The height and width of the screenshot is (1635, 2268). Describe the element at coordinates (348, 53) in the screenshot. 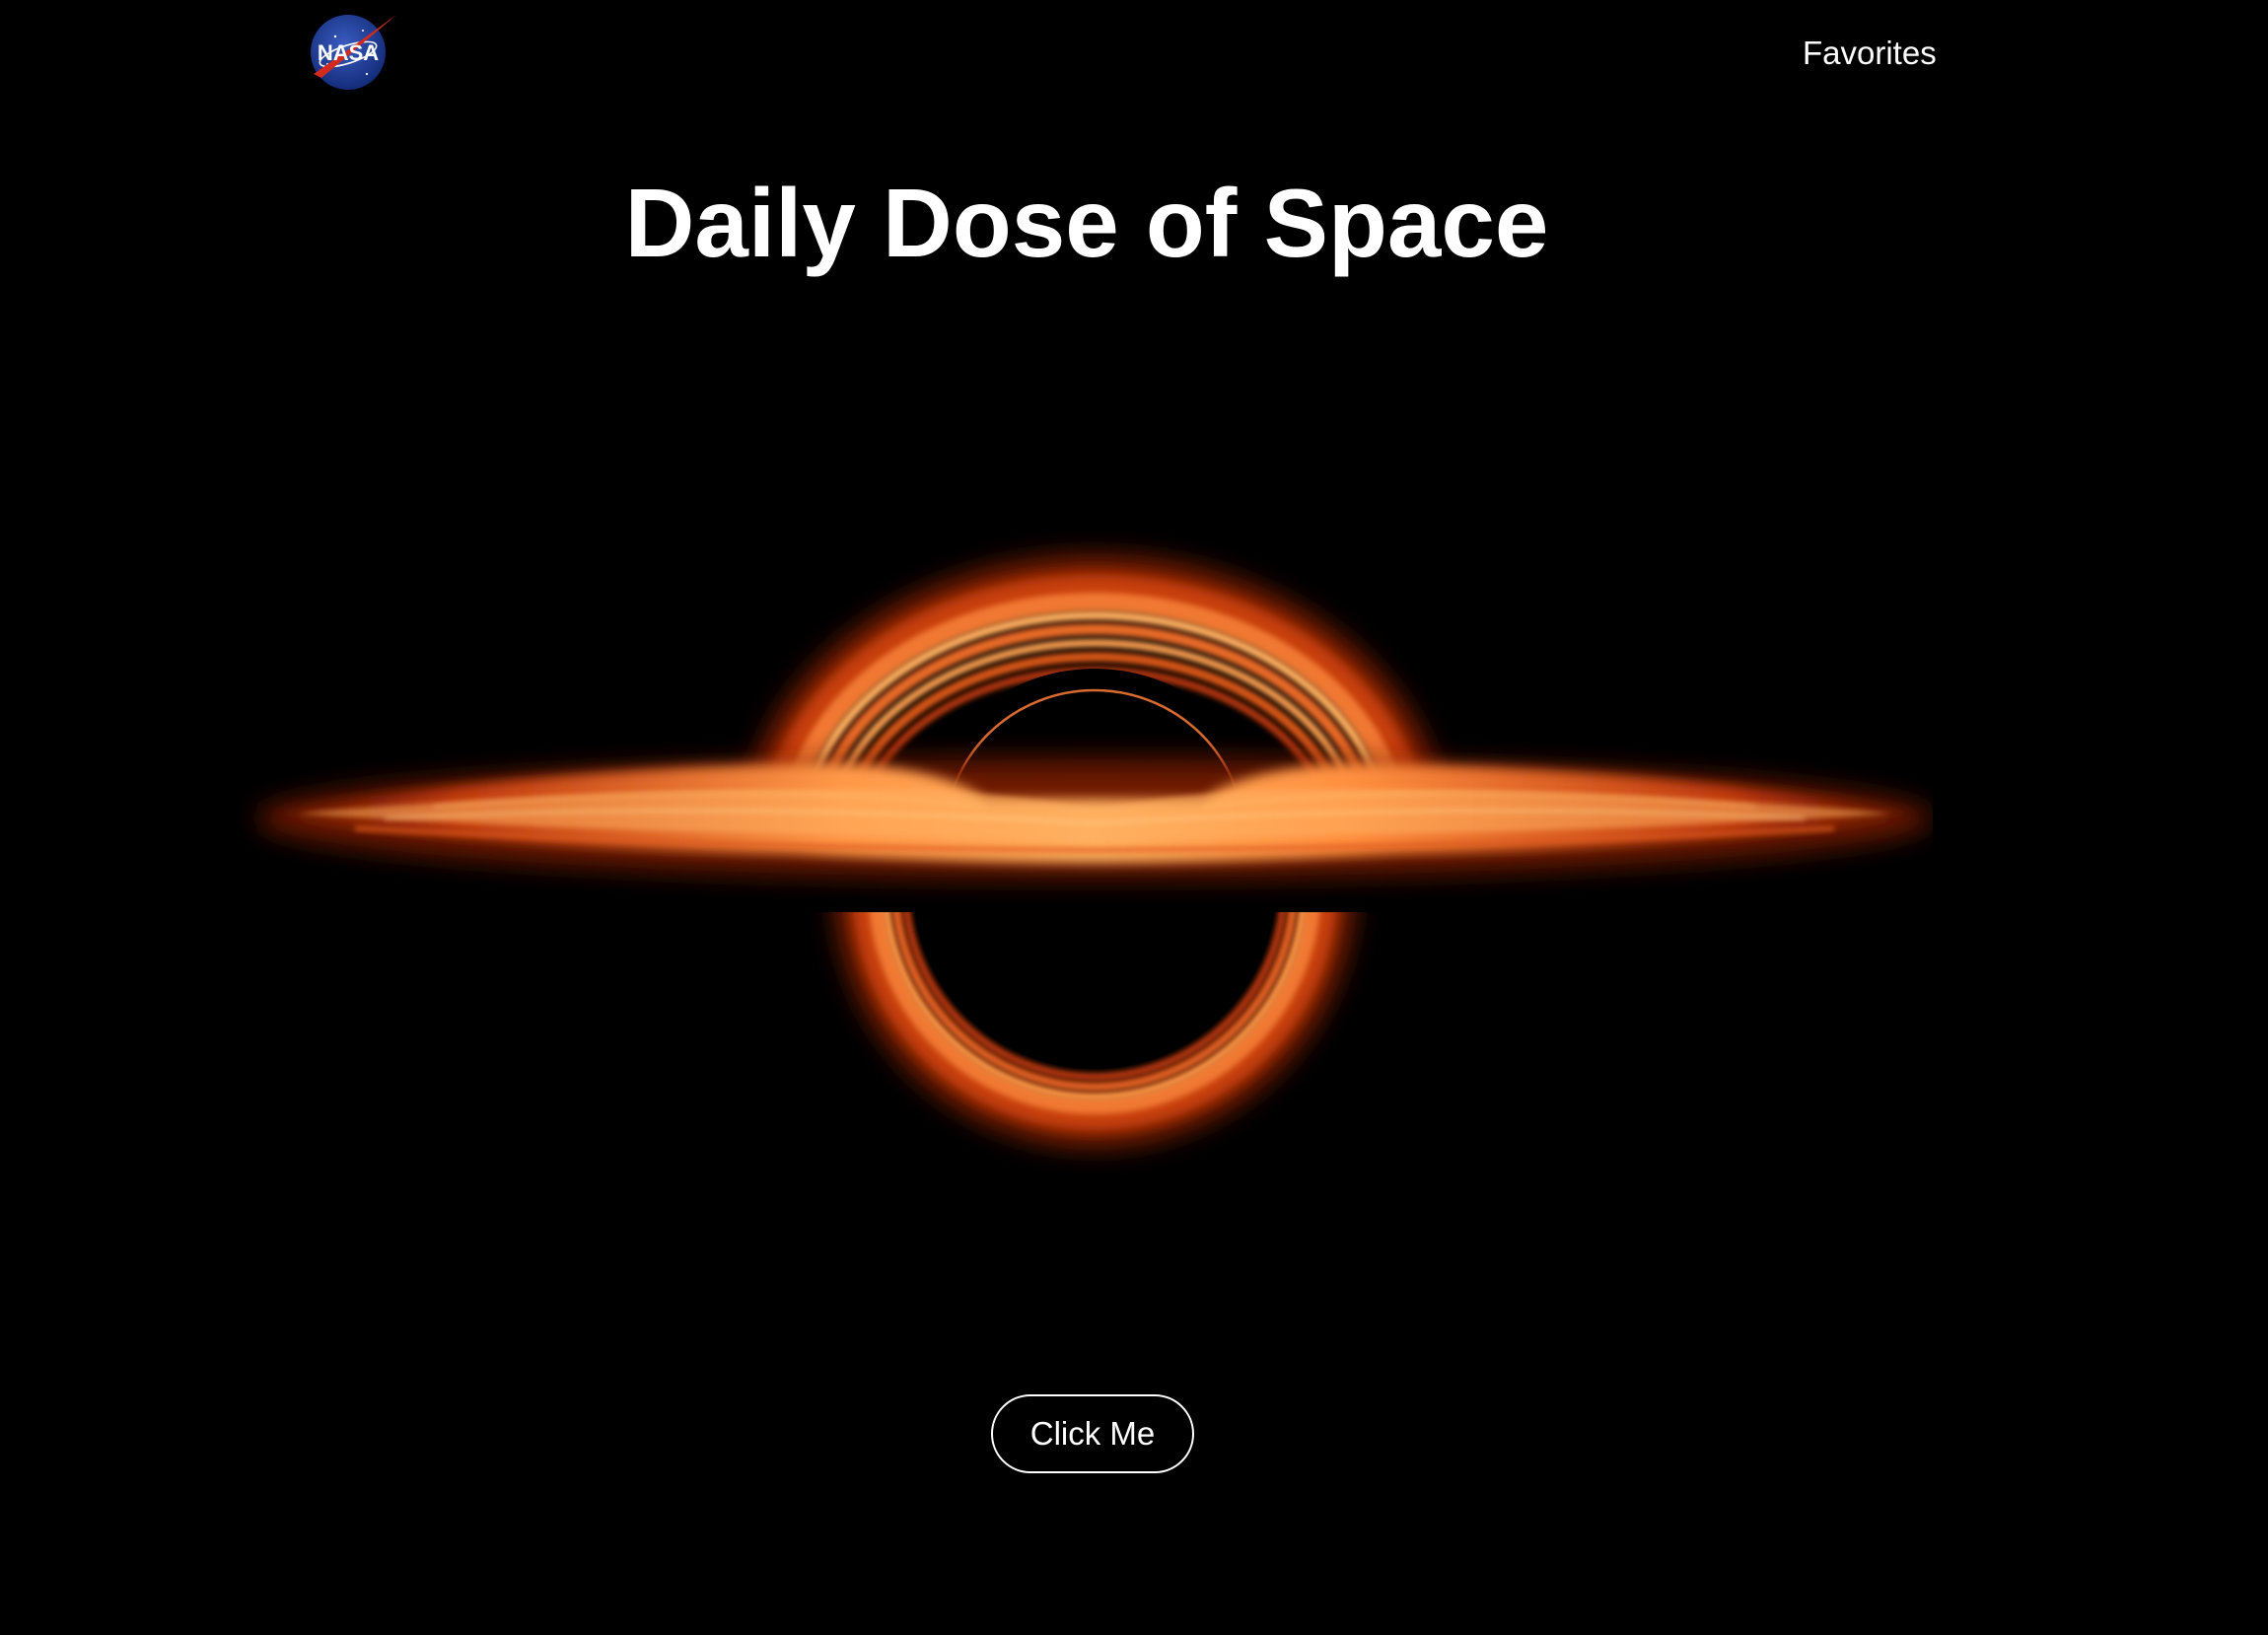

I see `logo-wordmark: NASA` at that location.